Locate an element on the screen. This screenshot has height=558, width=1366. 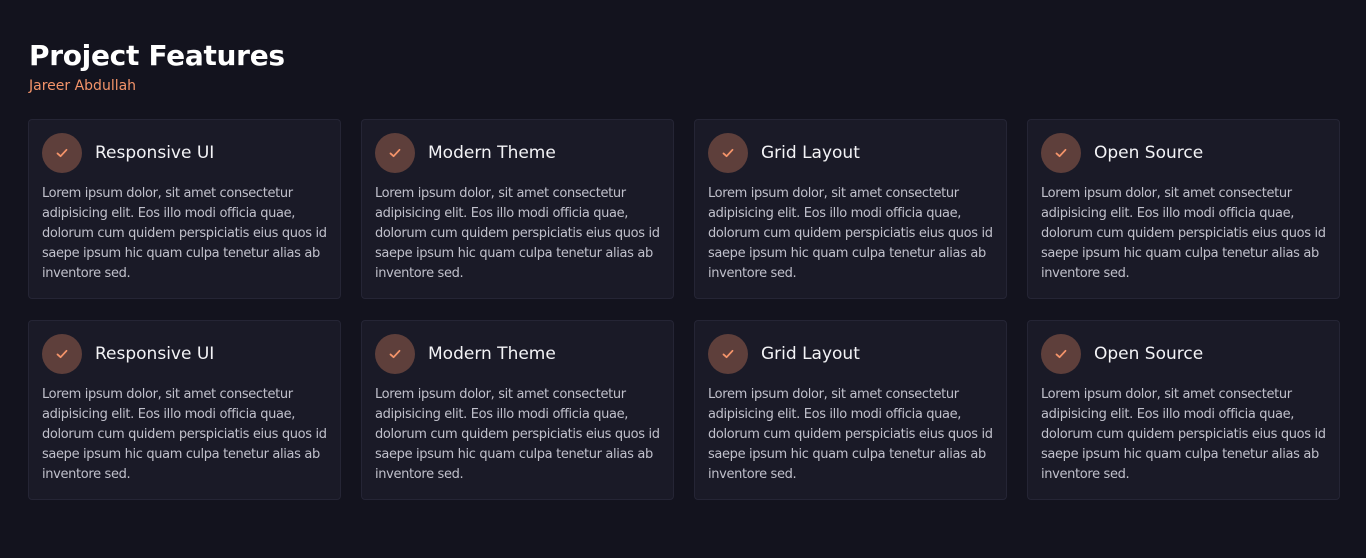
page-title: Project Features is located at coordinates (157, 55).